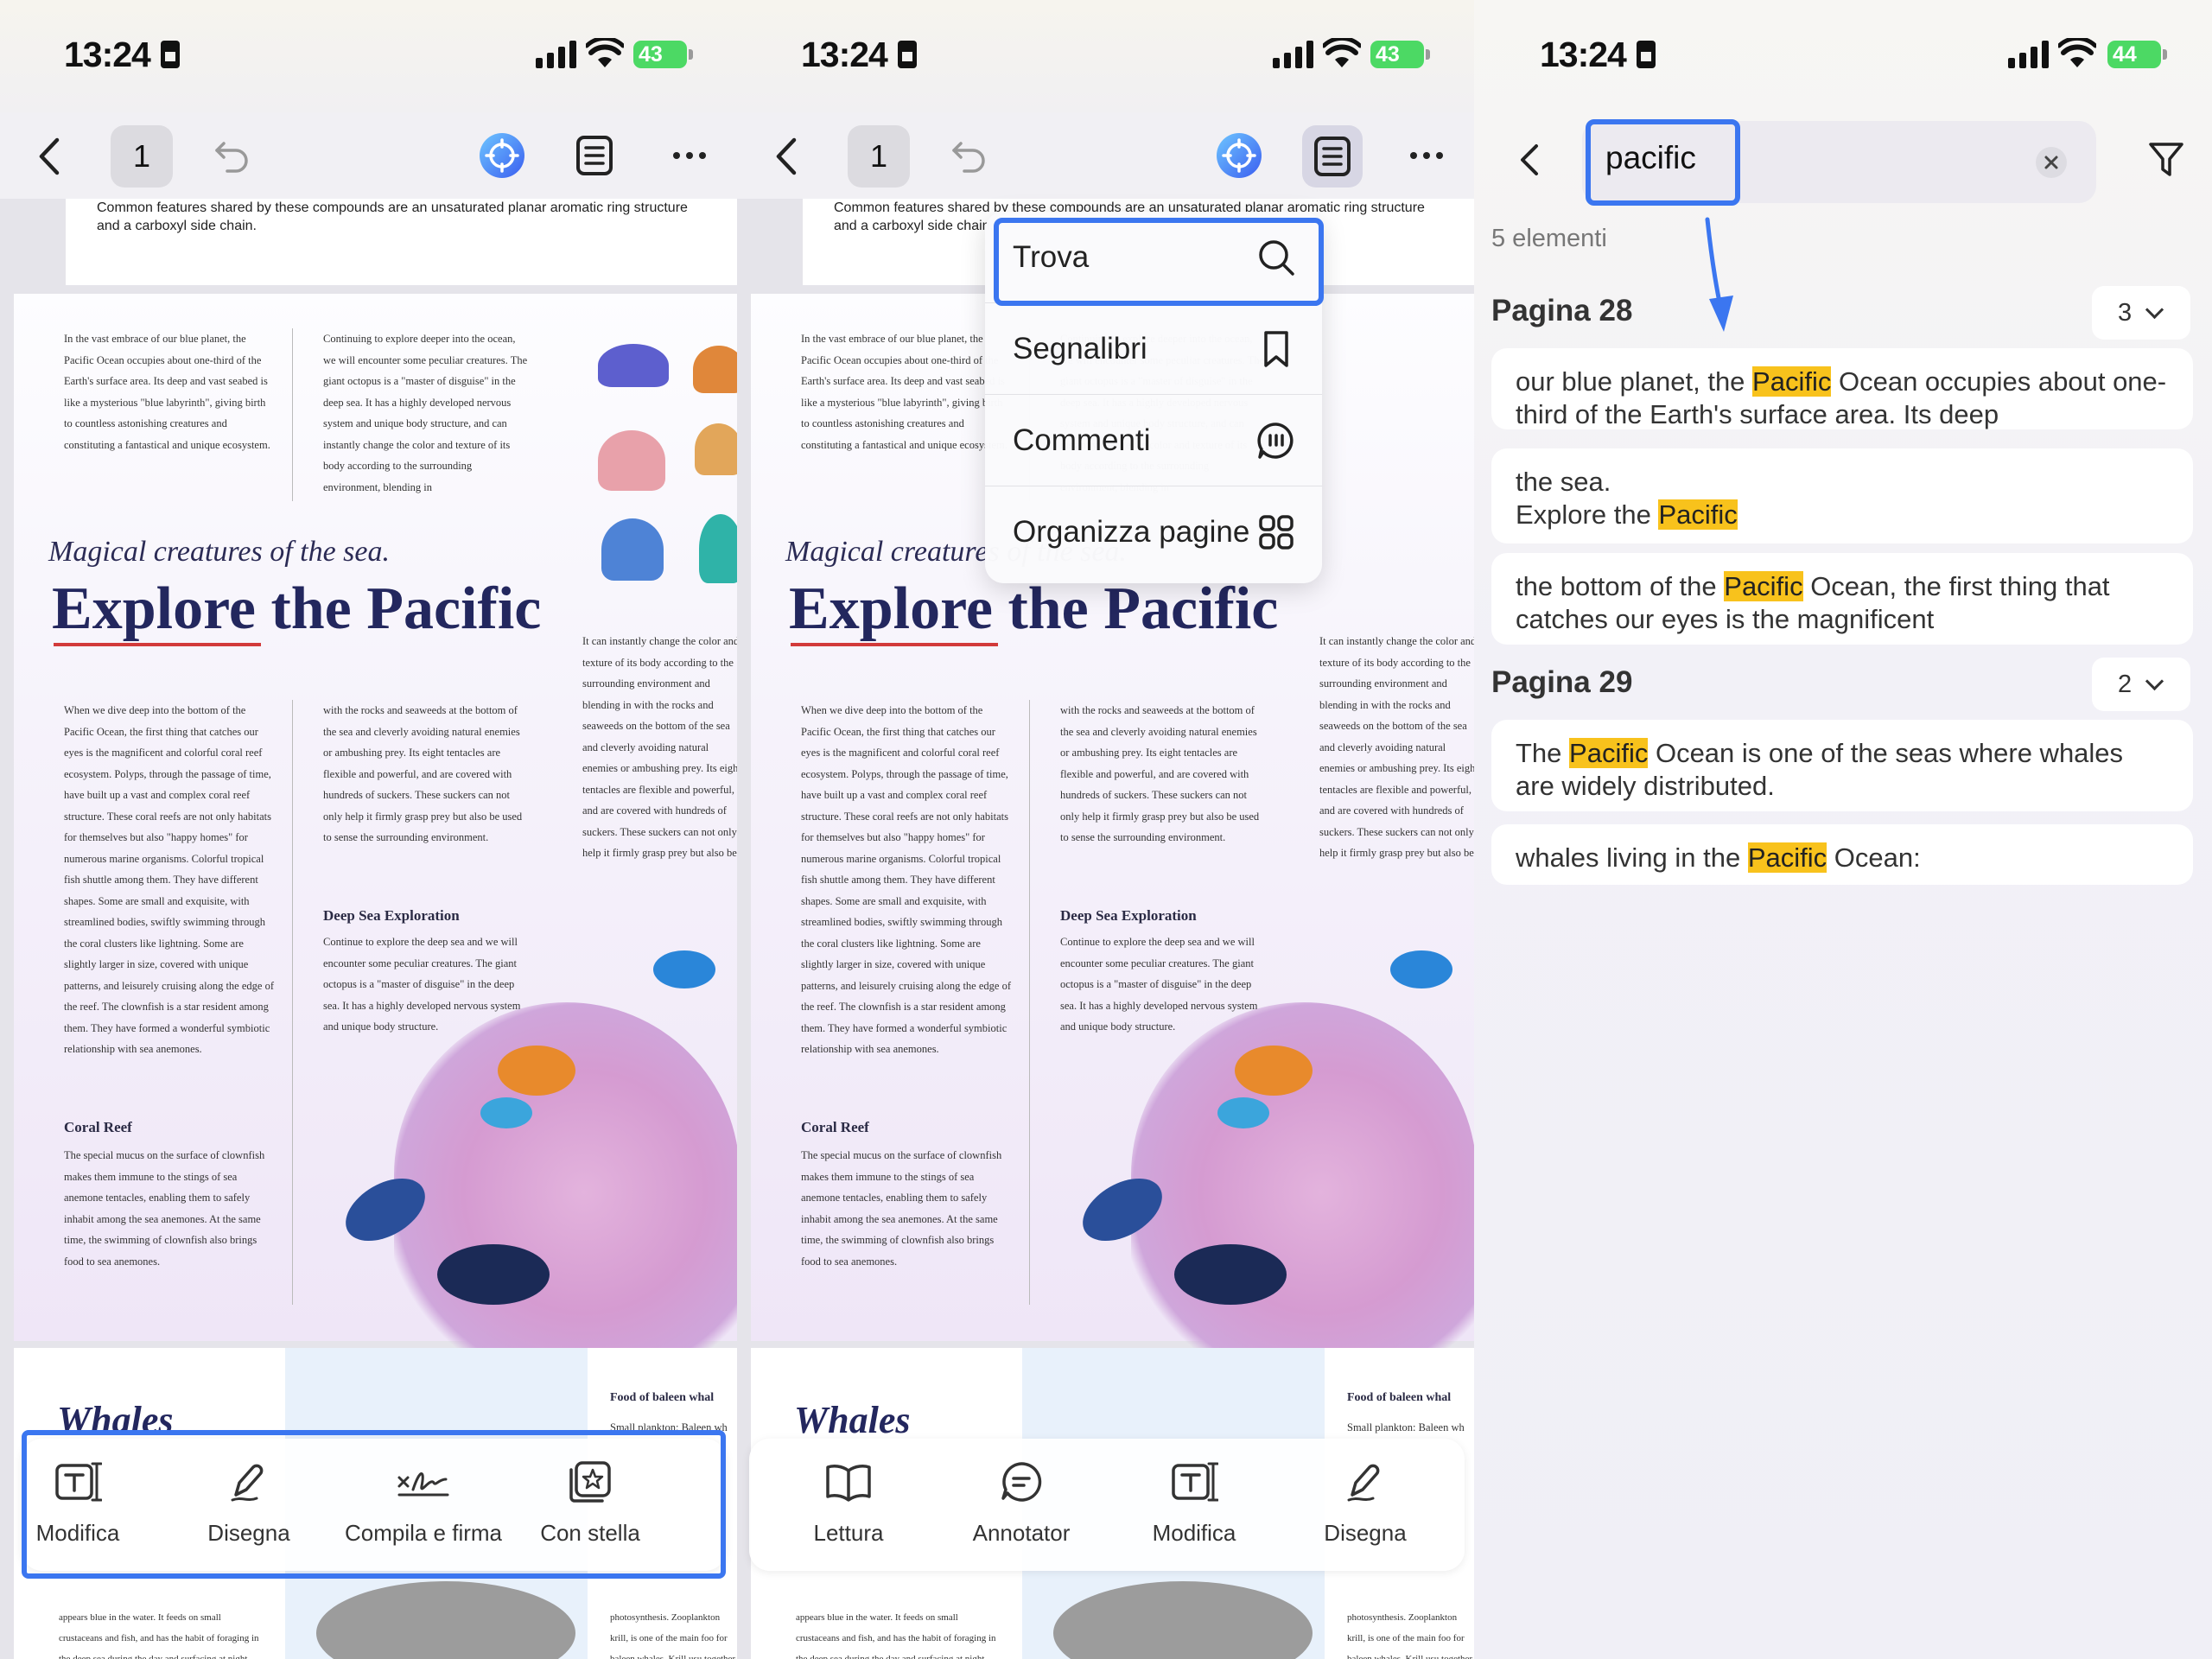 This screenshot has height=1659, width=2212. Describe the element at coordinates (1131, 532) in the screenshot. I see `menu-item-label: Organizza pagine` at that location.